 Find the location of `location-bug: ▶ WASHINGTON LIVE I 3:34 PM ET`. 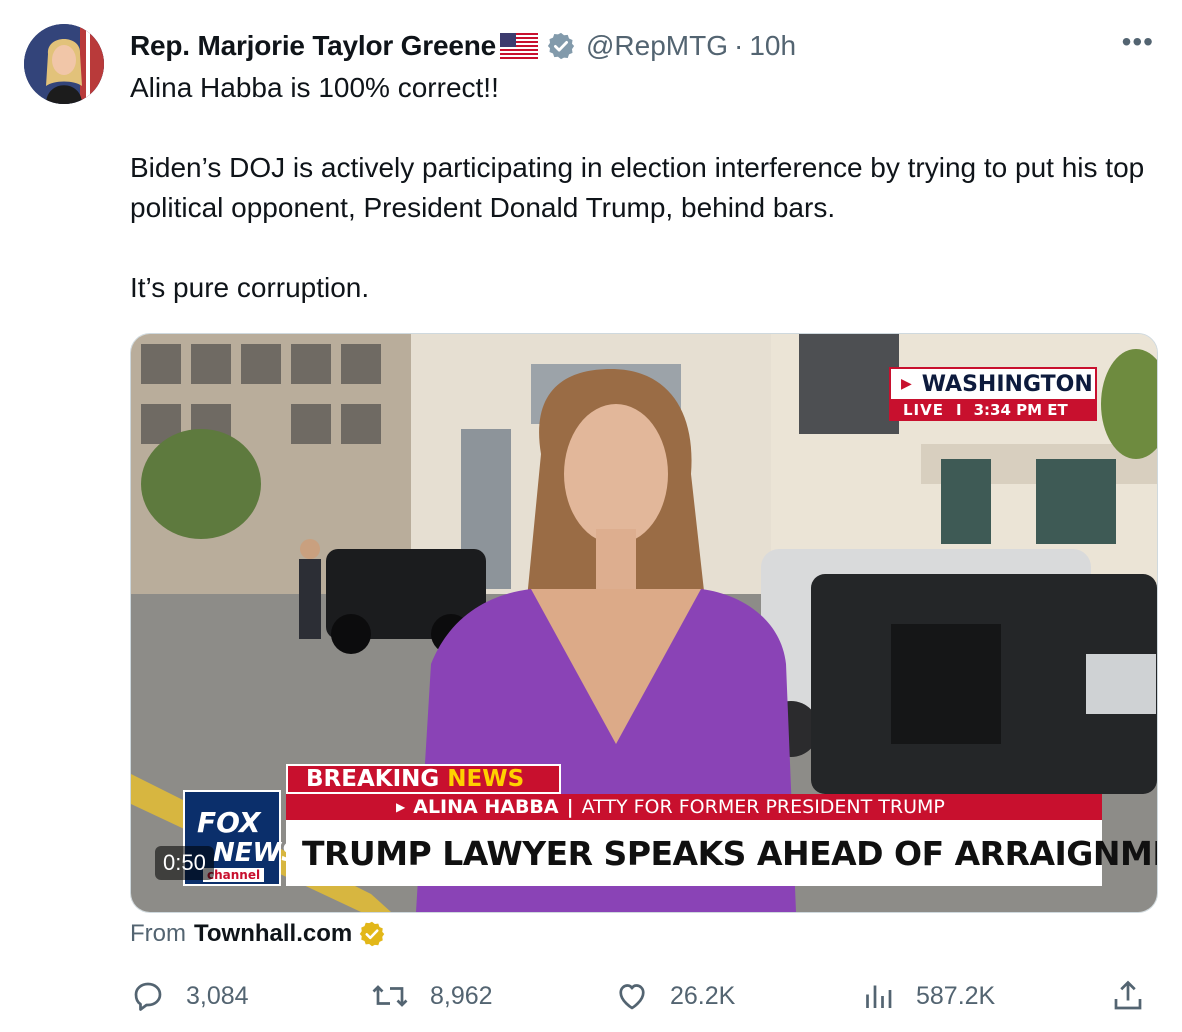

location-bug: ▶ WASHINGTON LIVE I 3:34 PM ET is located at coordinates (993, 394).